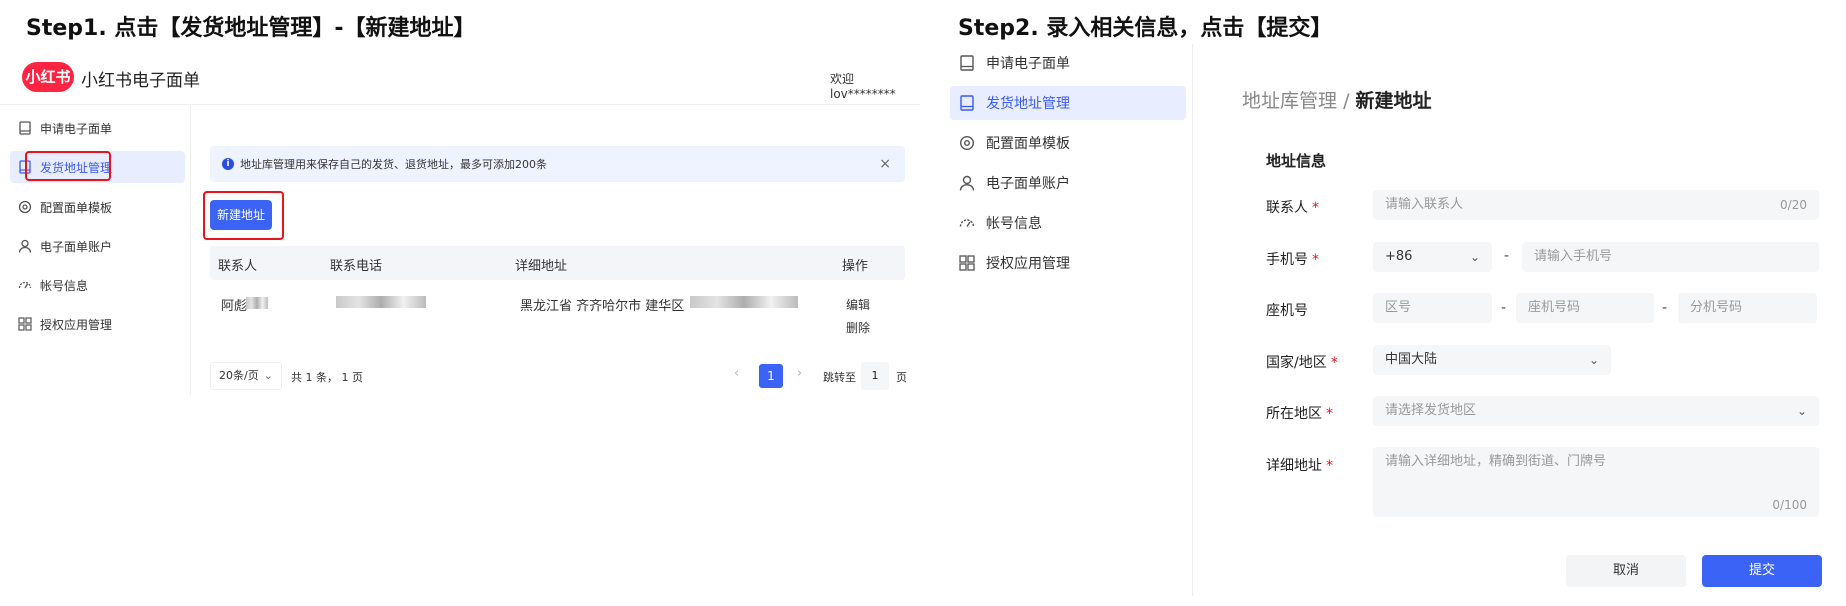  Describe the element at coordinates (1289, 101) in the screenshot. I see `breadcrumb-parent: 地址库管理` at that location.